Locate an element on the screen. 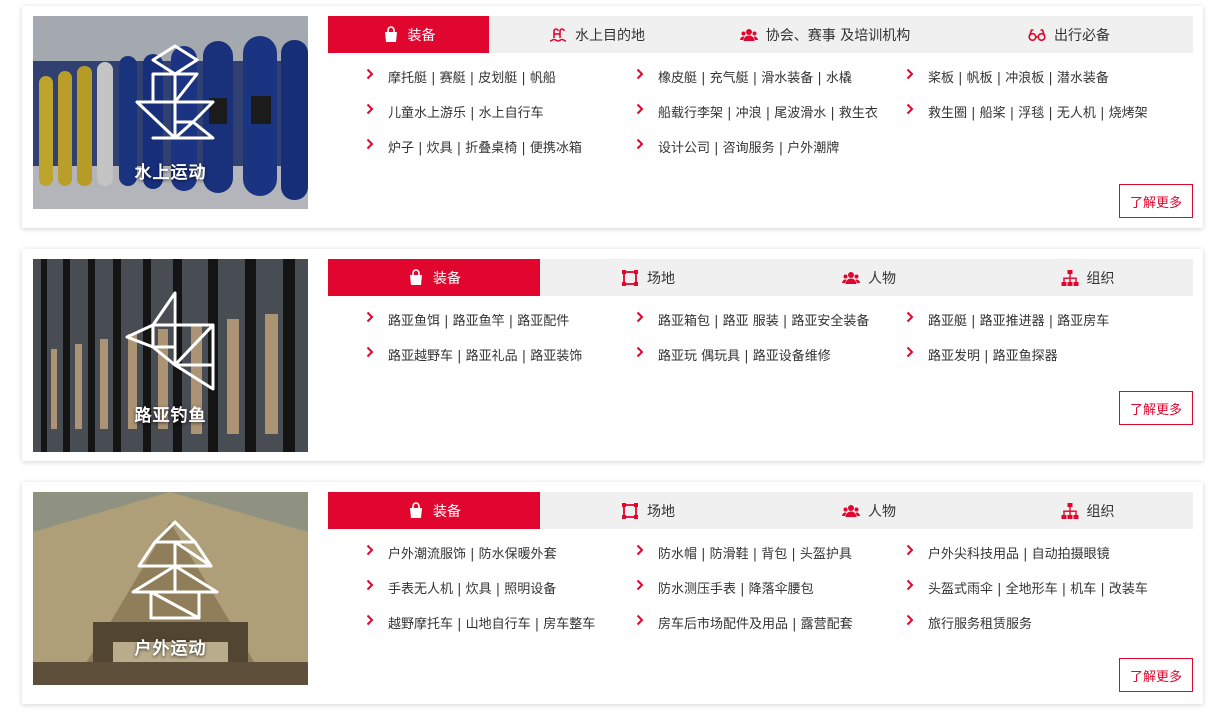 The width and height of the screenshot is (1216, 713). category-image: 户外运动 is located at coordinates (170, 588).